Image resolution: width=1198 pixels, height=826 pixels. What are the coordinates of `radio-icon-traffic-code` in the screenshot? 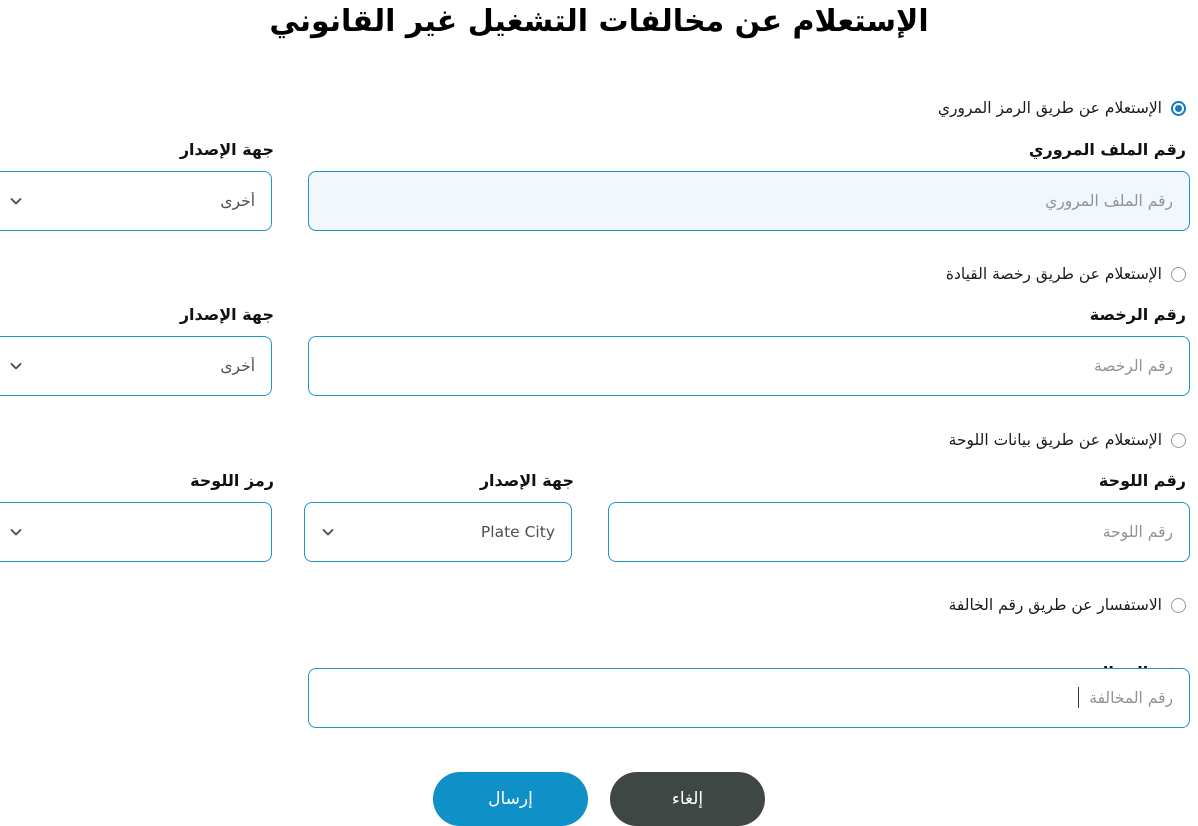 It's located at (1178, 108).